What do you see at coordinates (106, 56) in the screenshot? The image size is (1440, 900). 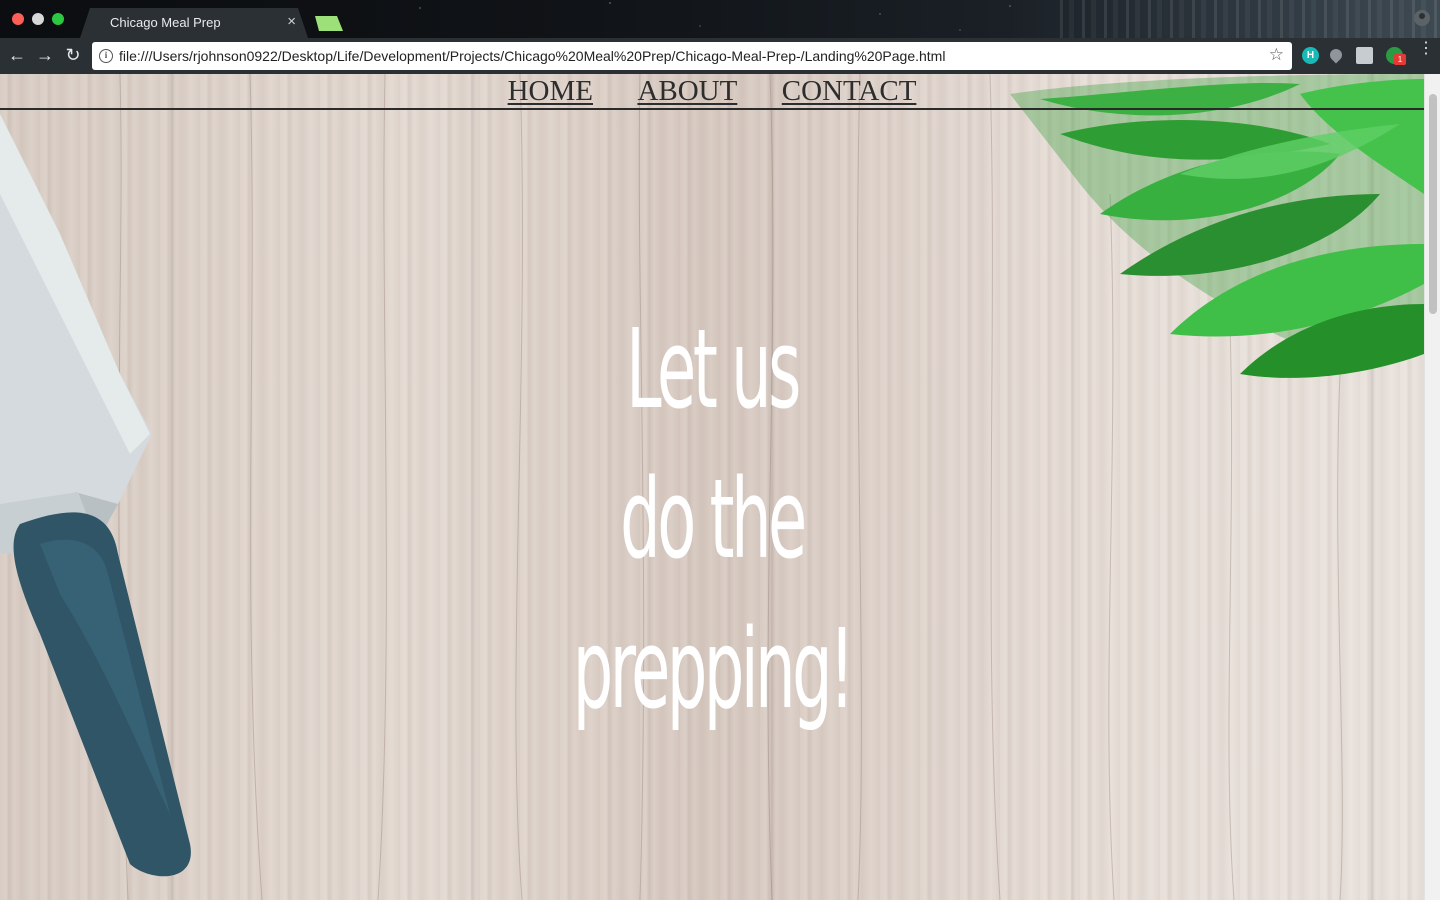 I see `info-icon: i` at bounding box center [106, 56].